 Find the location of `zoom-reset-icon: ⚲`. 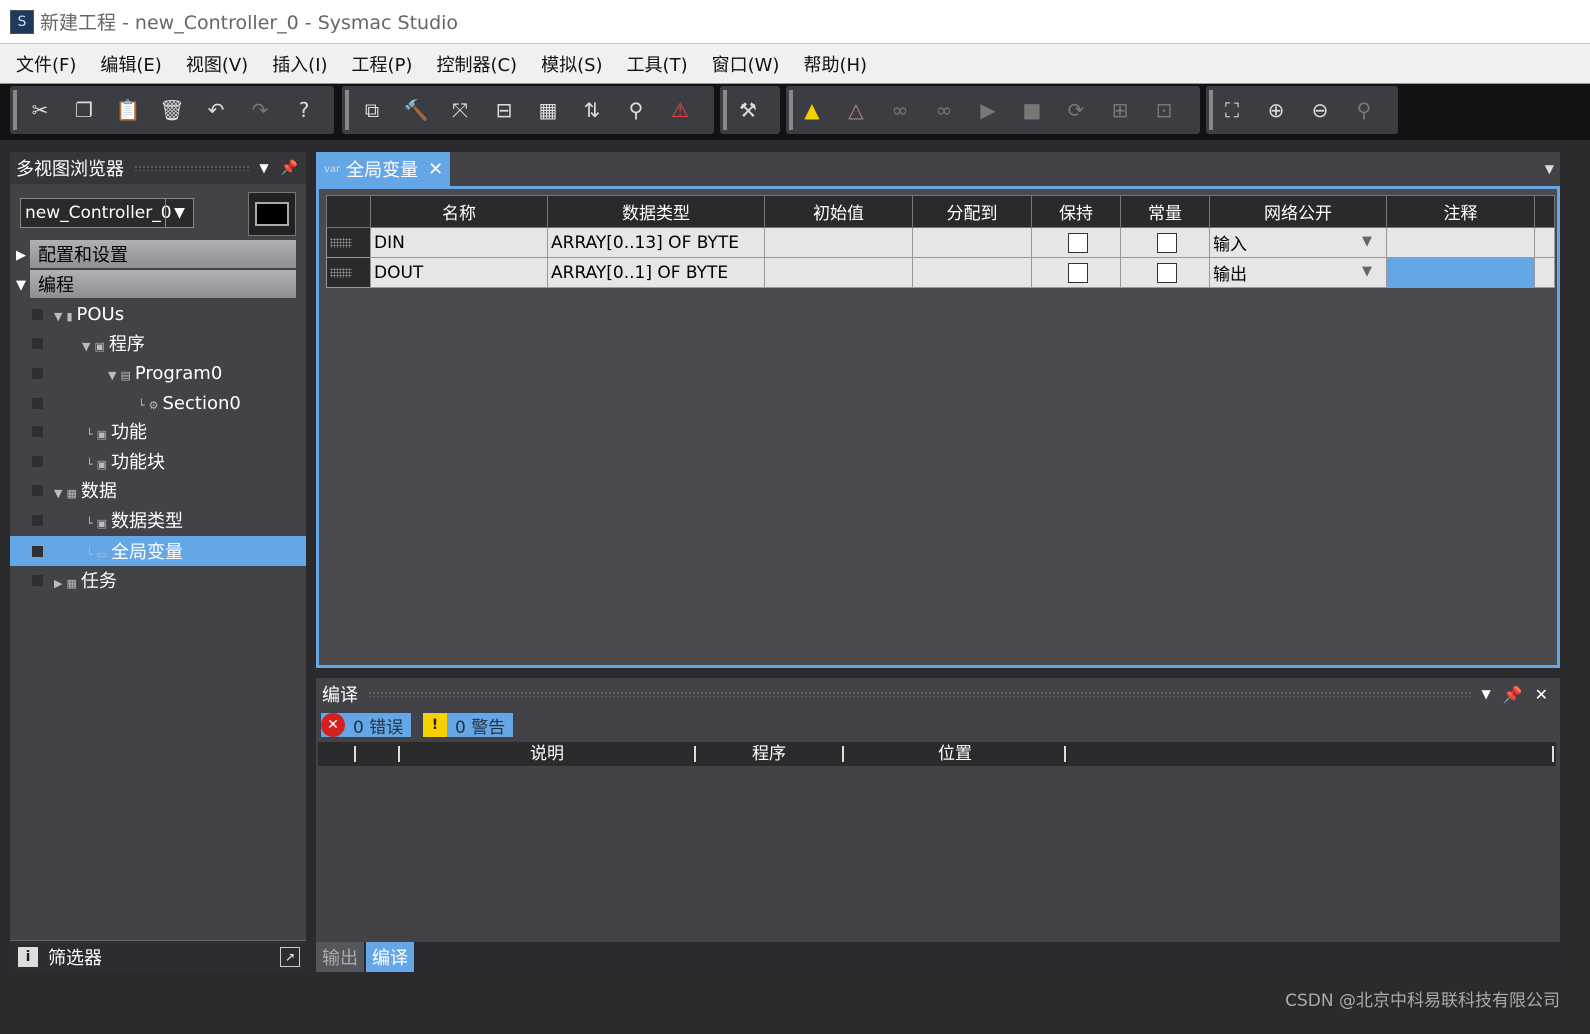

zoom-reset-icon: ⚲ is located at coordinates (1364, 110).